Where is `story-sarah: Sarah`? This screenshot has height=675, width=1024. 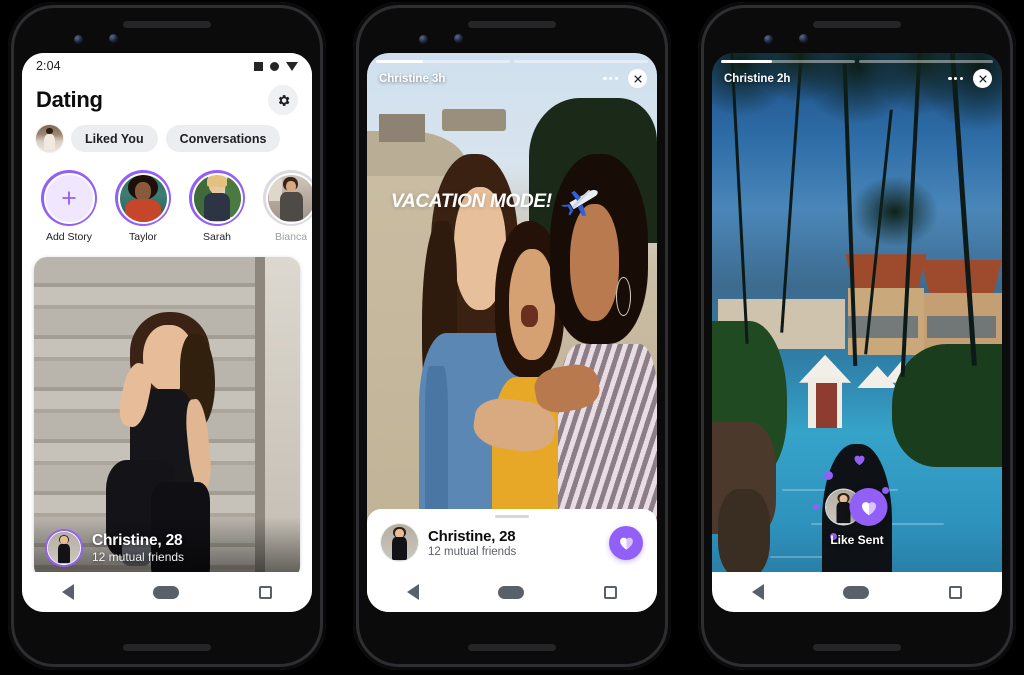
story-sarah: Sarah is located at coordinates (217, 206).